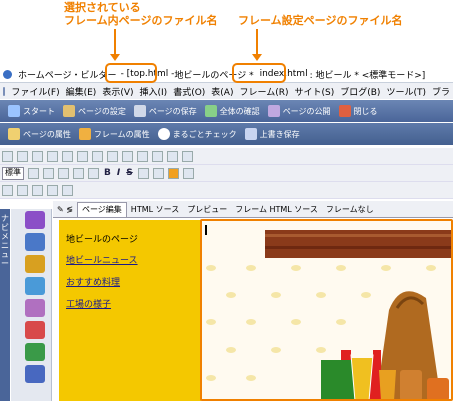 Image resolution: width=453 pixels, height=401 pixels. I want to click on font-color-icon, so click(173, 173).